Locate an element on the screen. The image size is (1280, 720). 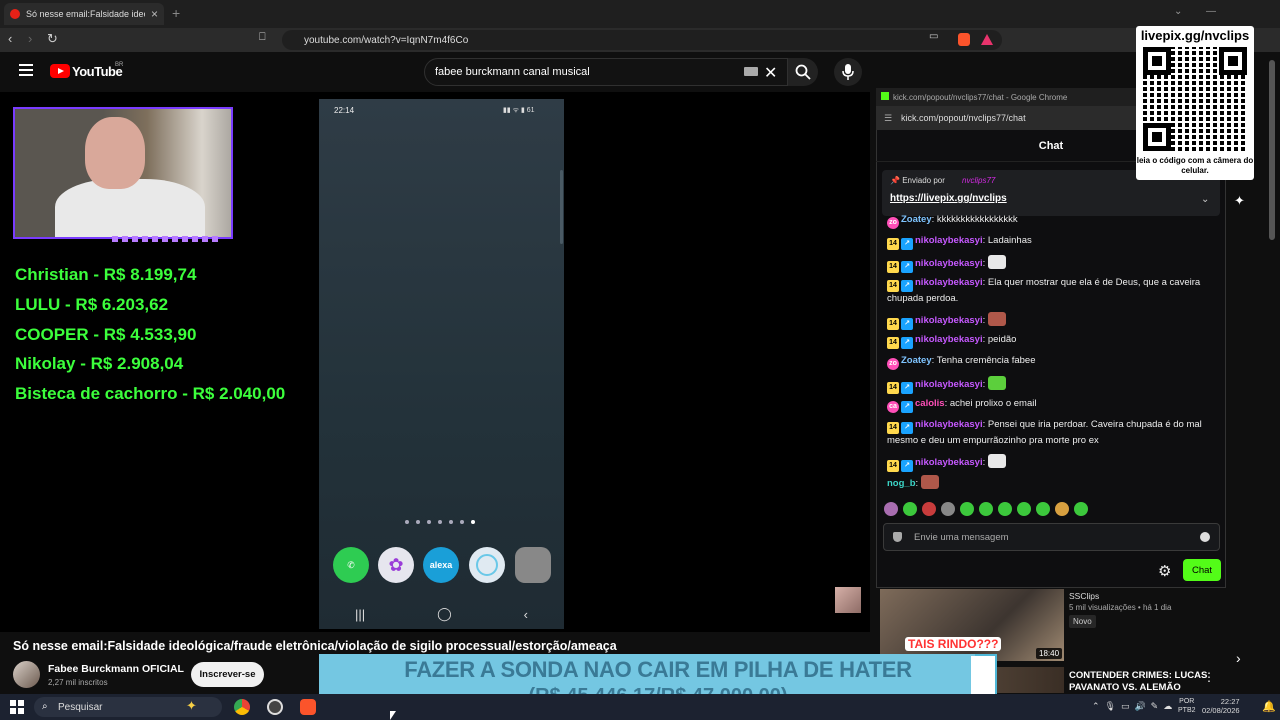
keyboard-language: POR PTB2 is located at coordinates (1187, 706).